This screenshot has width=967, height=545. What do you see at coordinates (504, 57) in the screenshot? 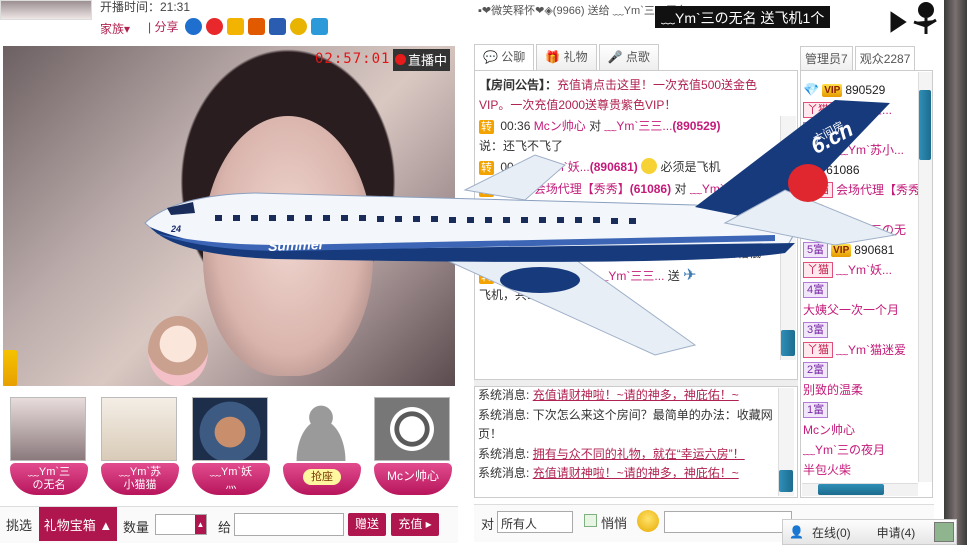
I see `tab-public-chat: 💬 公聊` at bounding box center [504, 57].